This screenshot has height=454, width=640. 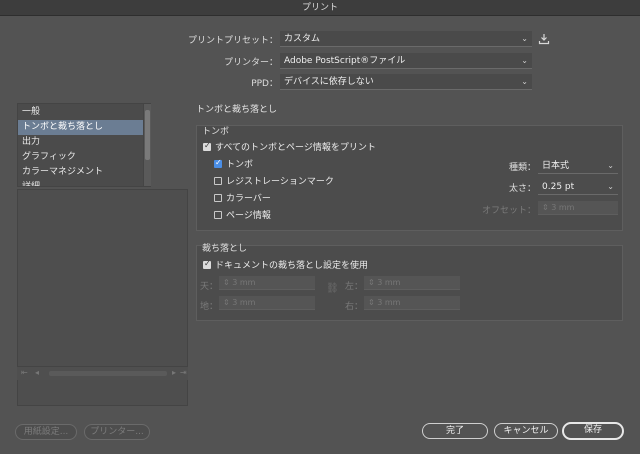 I want to click on sidebar-item-graphics: グラフィック, so click(x=84, y=157).